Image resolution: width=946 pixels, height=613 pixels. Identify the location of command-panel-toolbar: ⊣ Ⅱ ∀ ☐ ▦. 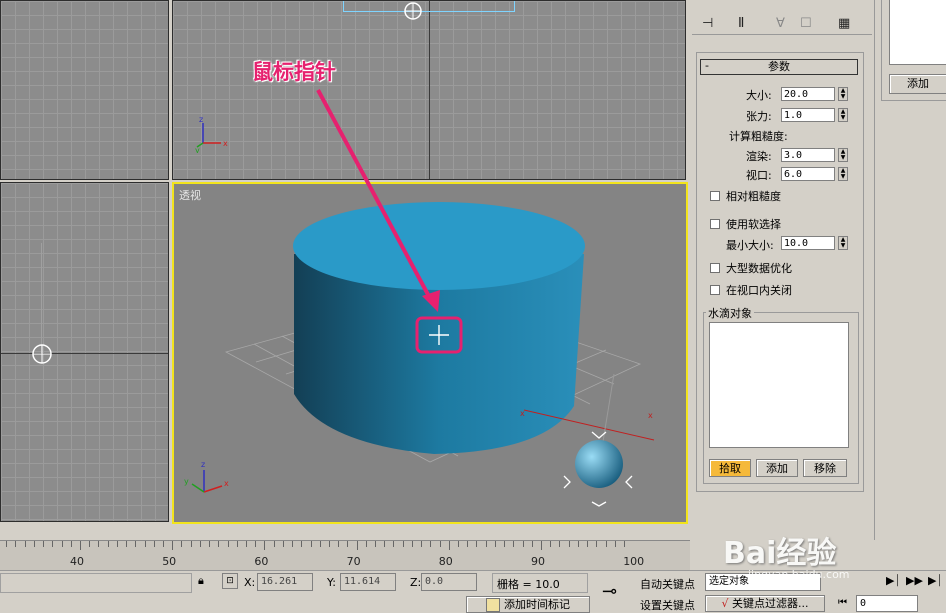
(782, 20).